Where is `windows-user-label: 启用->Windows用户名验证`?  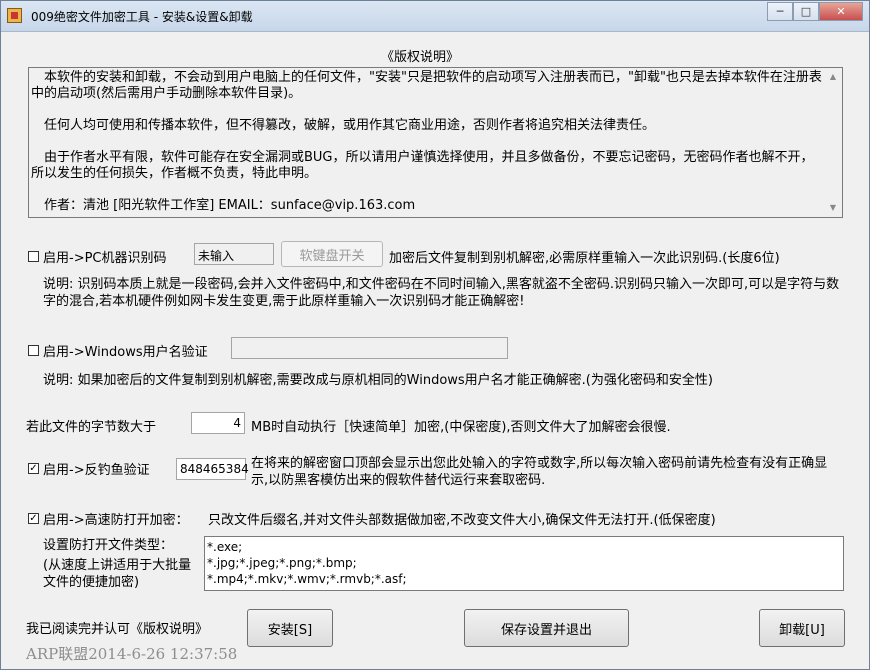
windows-user-label: 启用->Windows用户名验证 is located at coordinates (125, 352).